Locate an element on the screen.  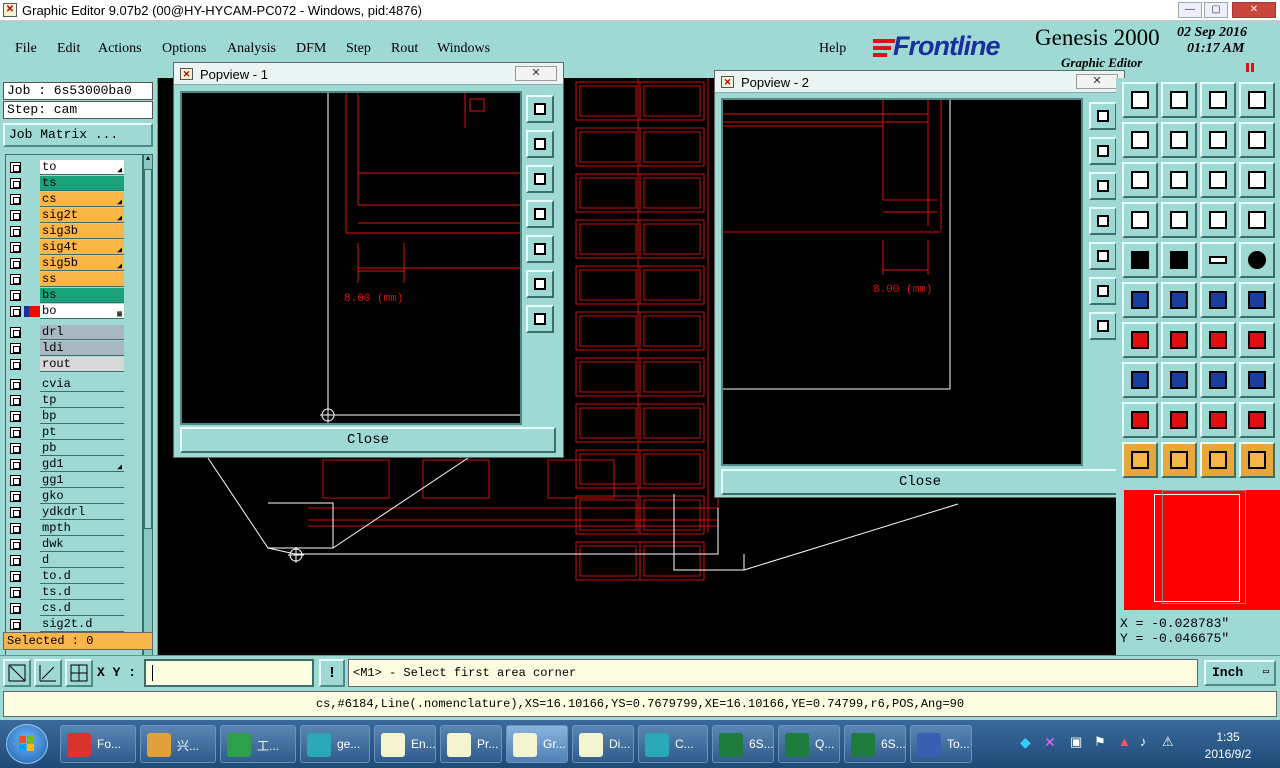
start-button is located at coordinates (27, 744).